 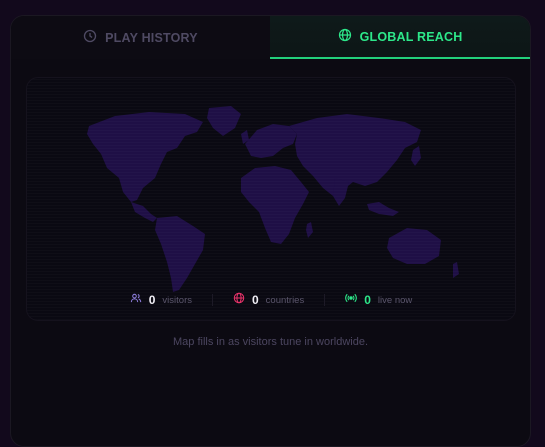 What do you see at coordinates (395, 300) in the screenshot?
I see `live-label: live now` at bounding box center [395, 300].